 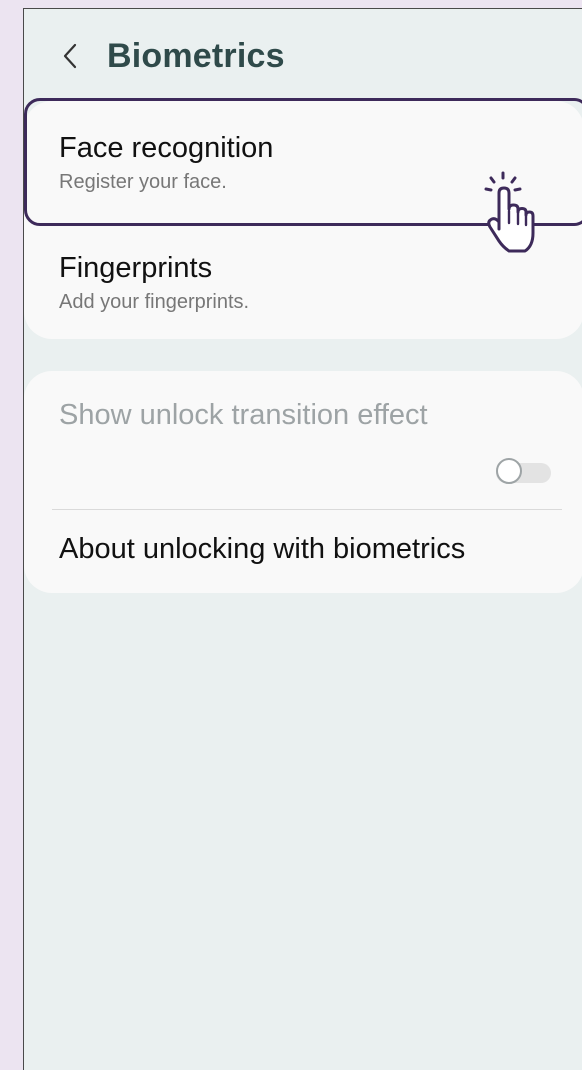 I want to click on fingerprints-label: Fingerprints, so click(x=136, y=268).